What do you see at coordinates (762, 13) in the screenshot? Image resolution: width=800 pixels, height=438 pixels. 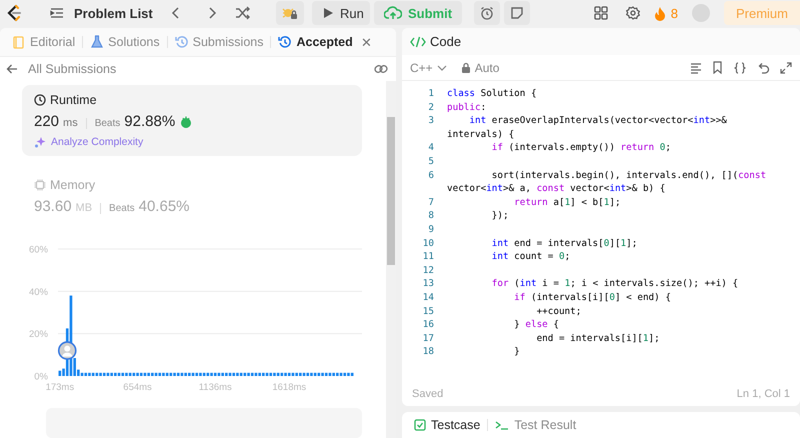 I see `premium-button: Premium` at bounding box center [762, 13].